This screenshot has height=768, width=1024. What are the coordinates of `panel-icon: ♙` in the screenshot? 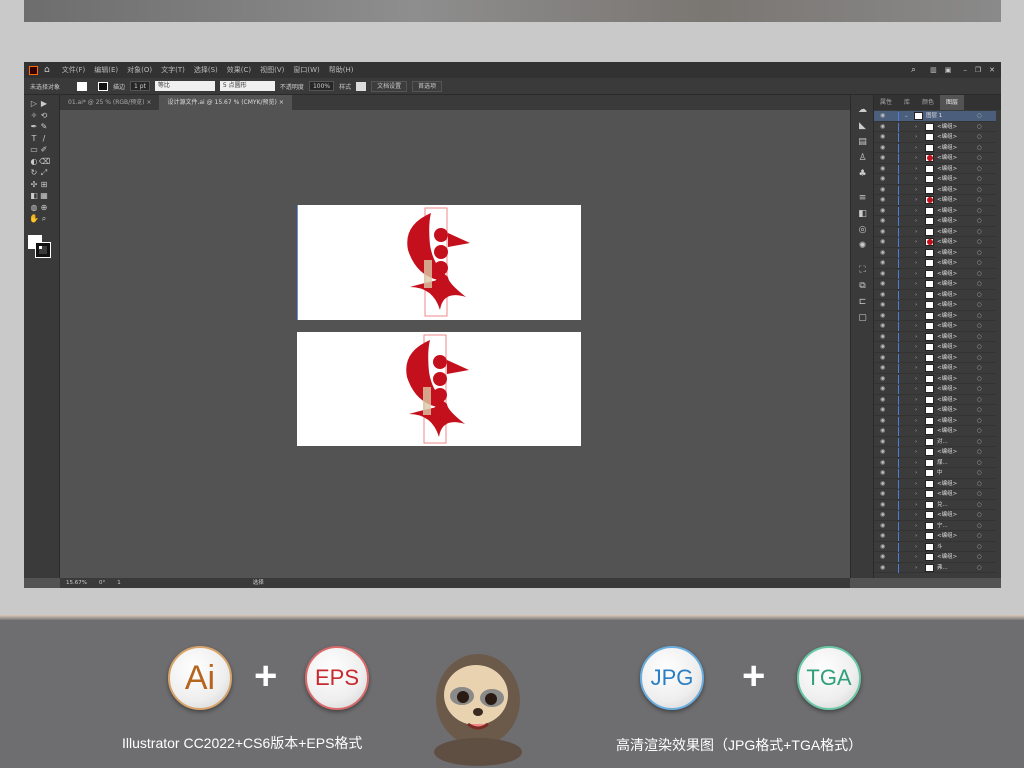 It's located at (862, 158).